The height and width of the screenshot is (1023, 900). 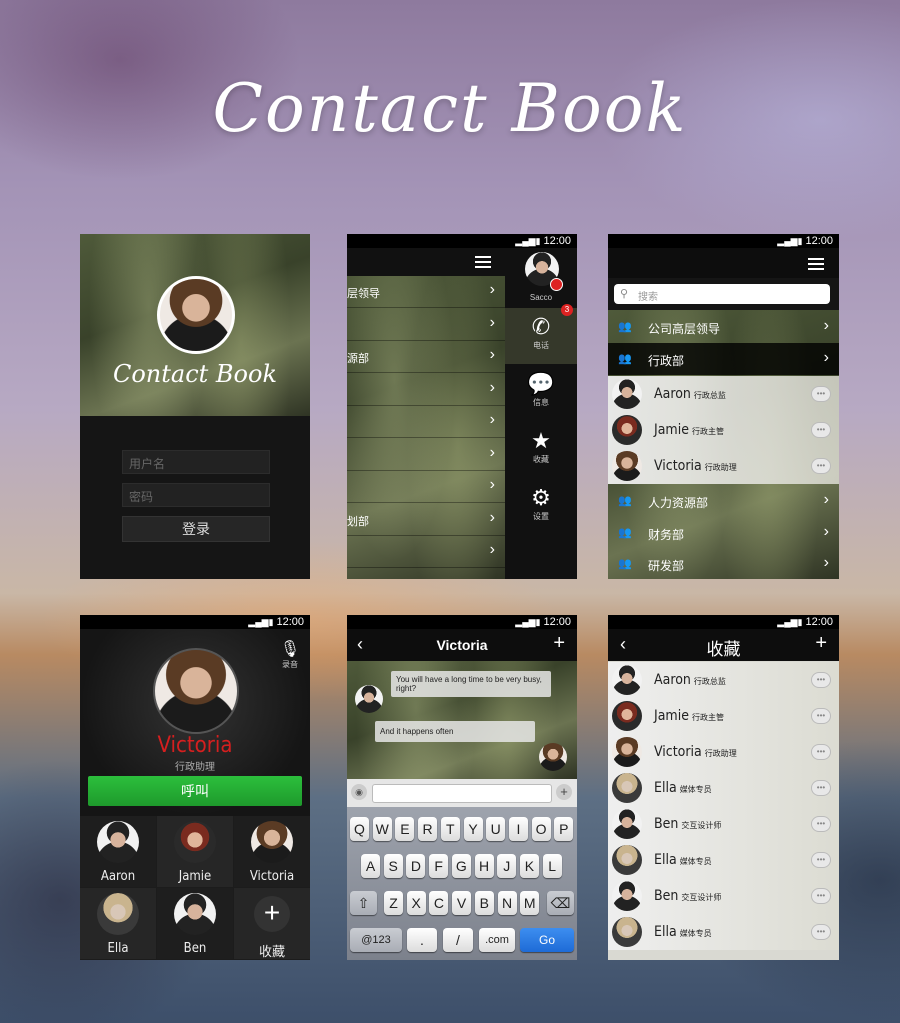 What do you see at coordinates (426, 292) in the screenshot?
I see `drawer-menu-row: 层领导 ›` at bounding box center [426, 292].